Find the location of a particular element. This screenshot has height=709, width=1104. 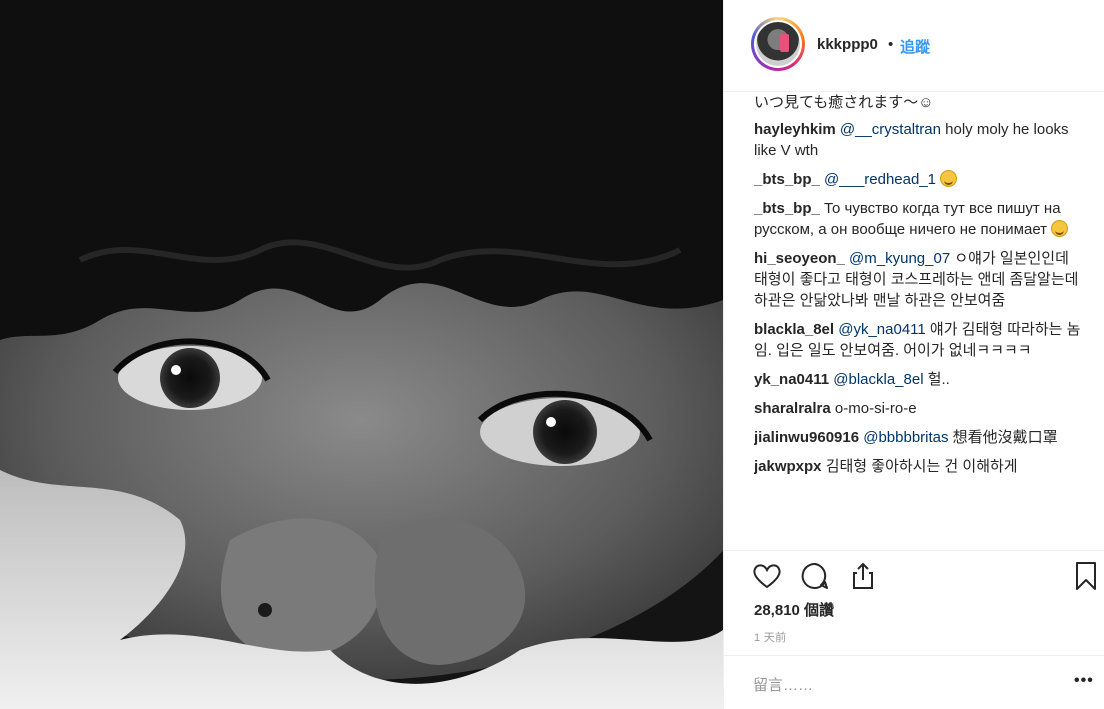

likes-count: 28,810 個讚 is located at coordinates (794, 609).